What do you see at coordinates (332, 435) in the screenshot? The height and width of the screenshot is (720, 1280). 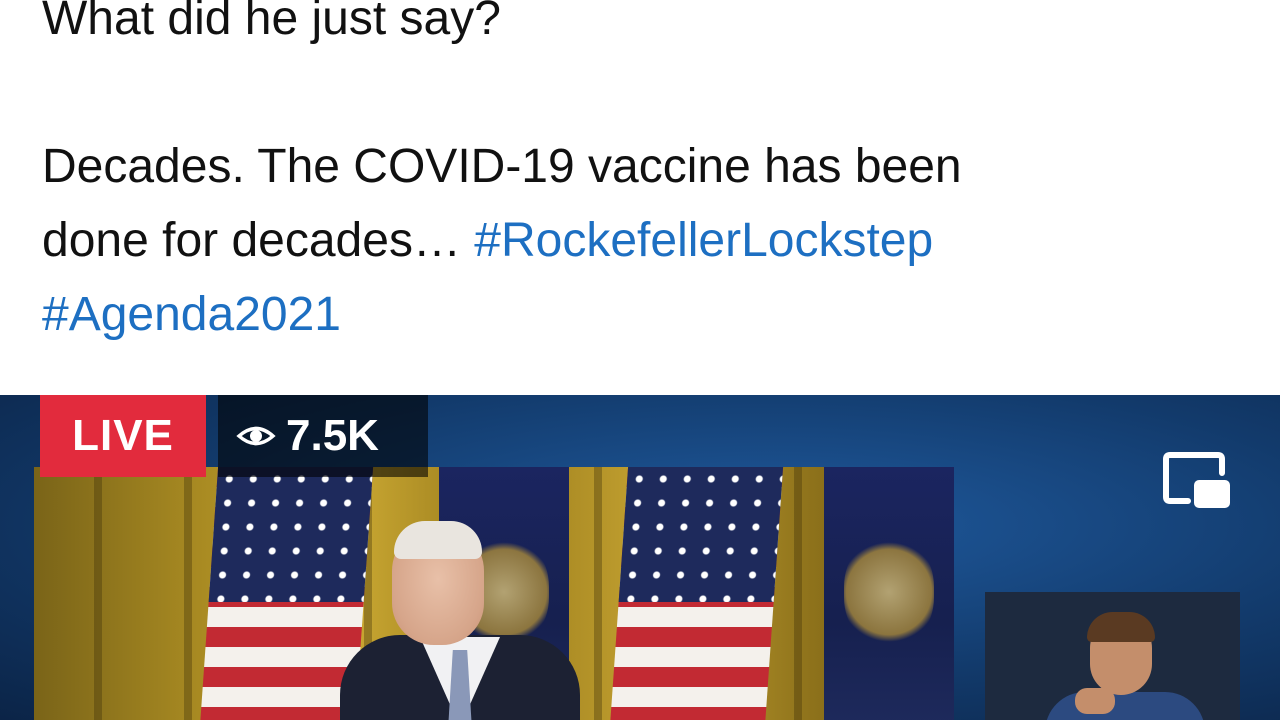 I see `viewer-count: 7.5K` at bounding box center [332, 435].